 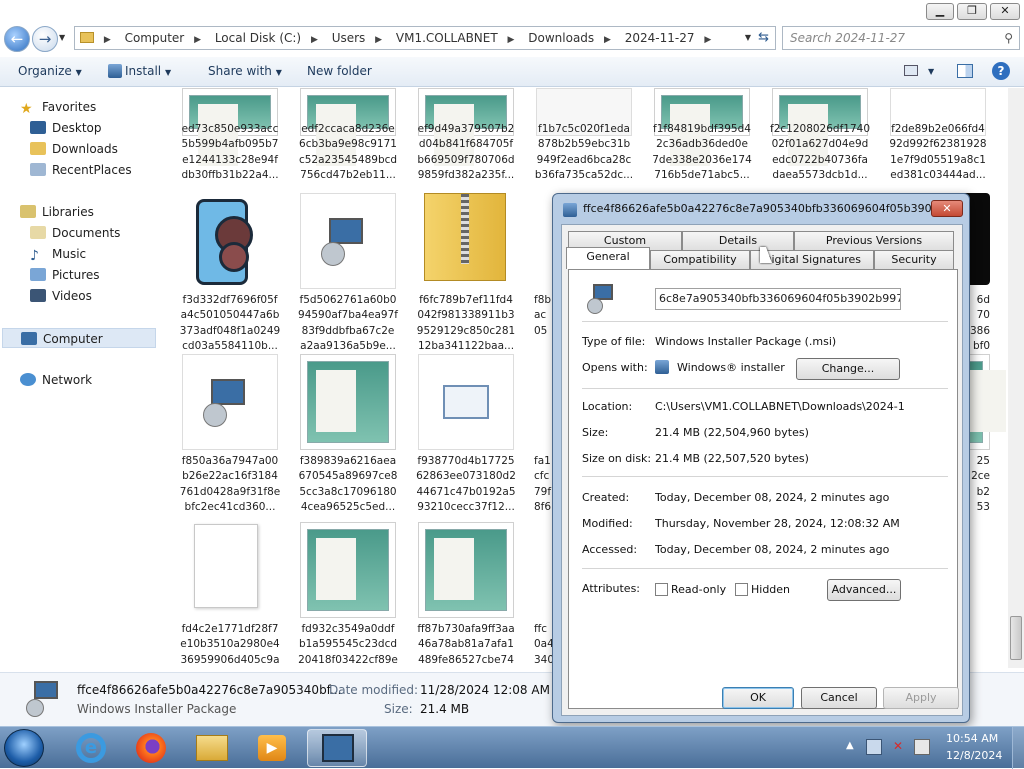 What do you see at coordinates (874, 240) in the screenshot?
I see `tab-previous-versions: Previous Versions` at bounding box center [874, 240].